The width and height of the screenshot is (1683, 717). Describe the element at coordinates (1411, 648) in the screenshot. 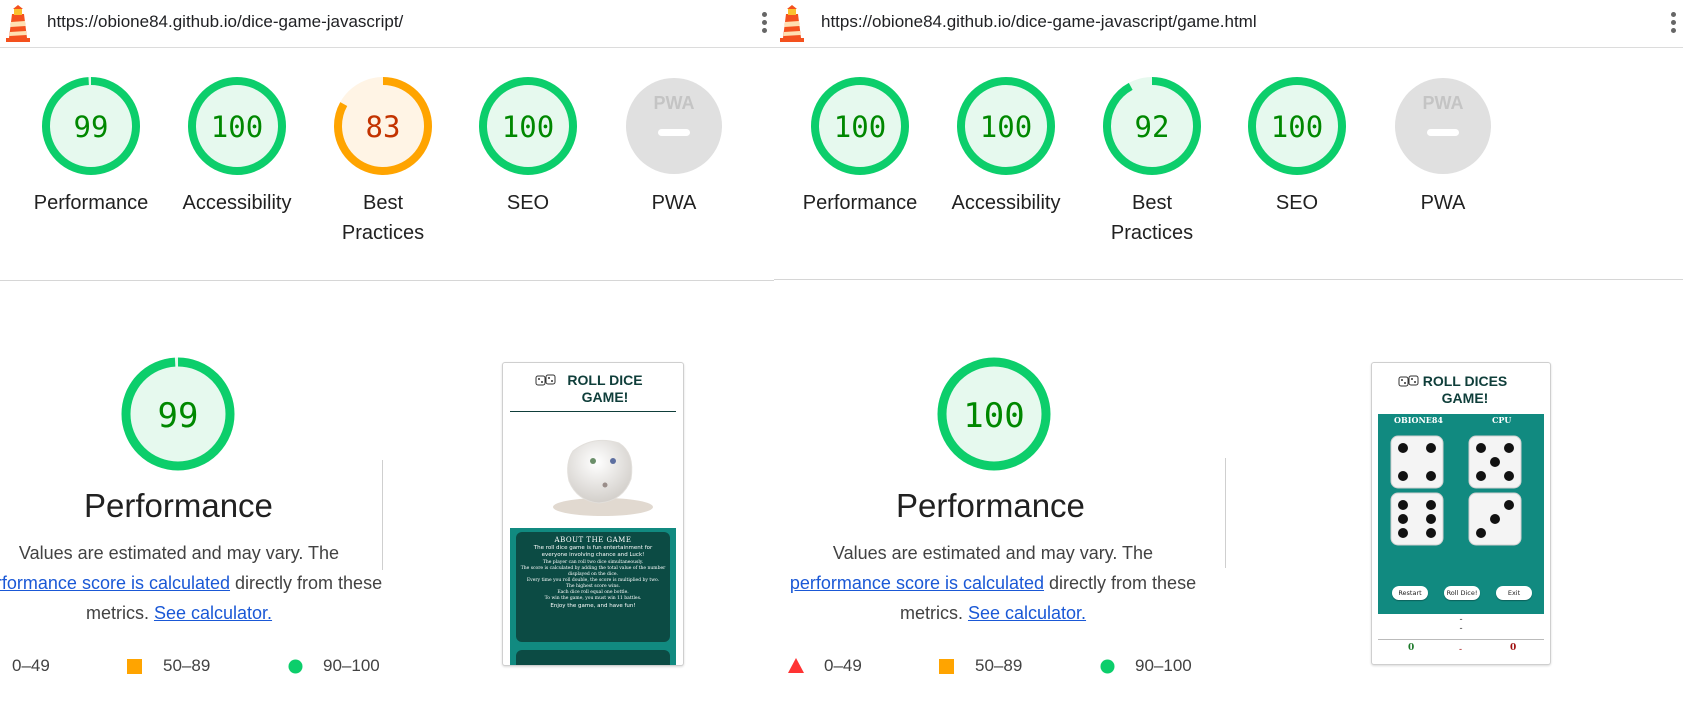

I see `player-score: 0` at that location.